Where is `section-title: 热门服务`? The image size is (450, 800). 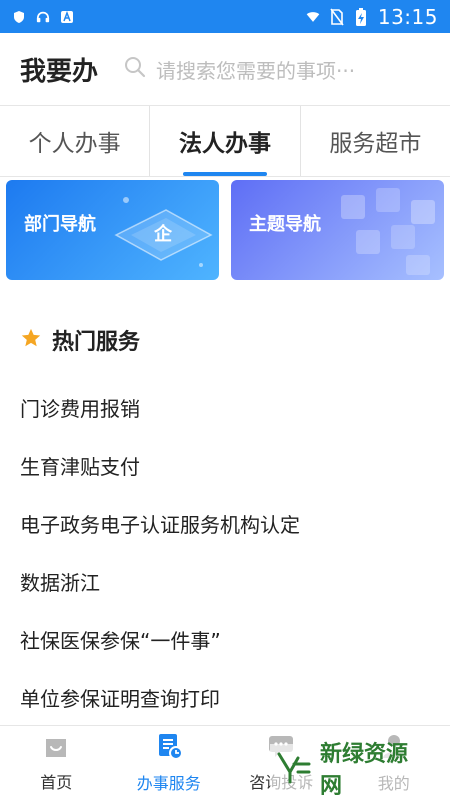 section-title: 热门服务 is located at coordinates (96, 342).